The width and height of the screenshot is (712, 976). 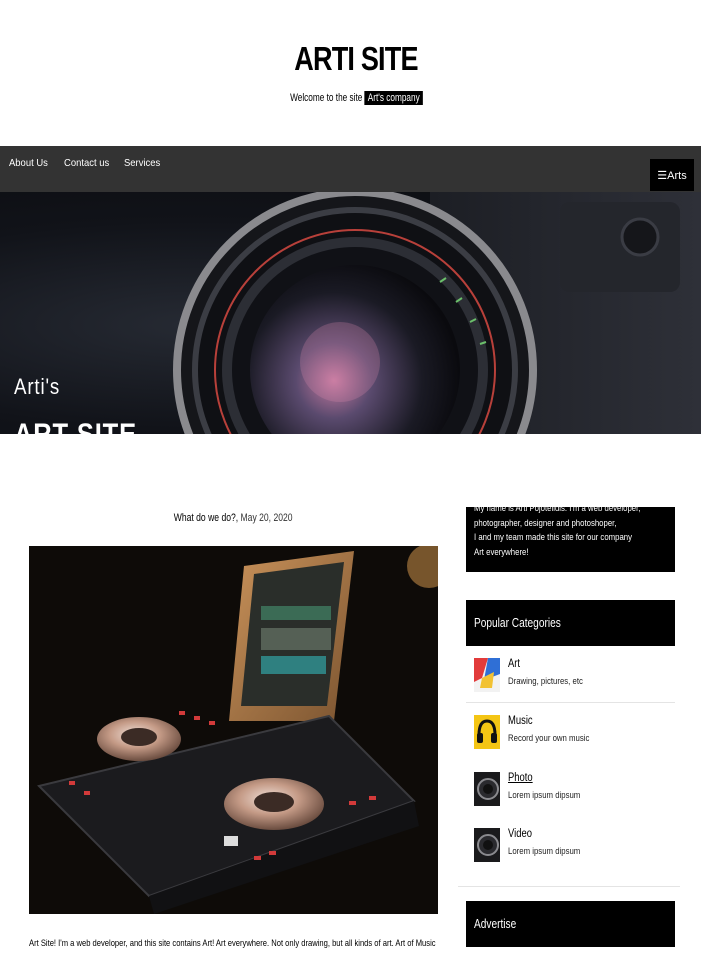 What do you see at coordinates (393, 98) in the screenshot?
I see `tagline-highlight: Art's company` at bounding box center [393, 98].